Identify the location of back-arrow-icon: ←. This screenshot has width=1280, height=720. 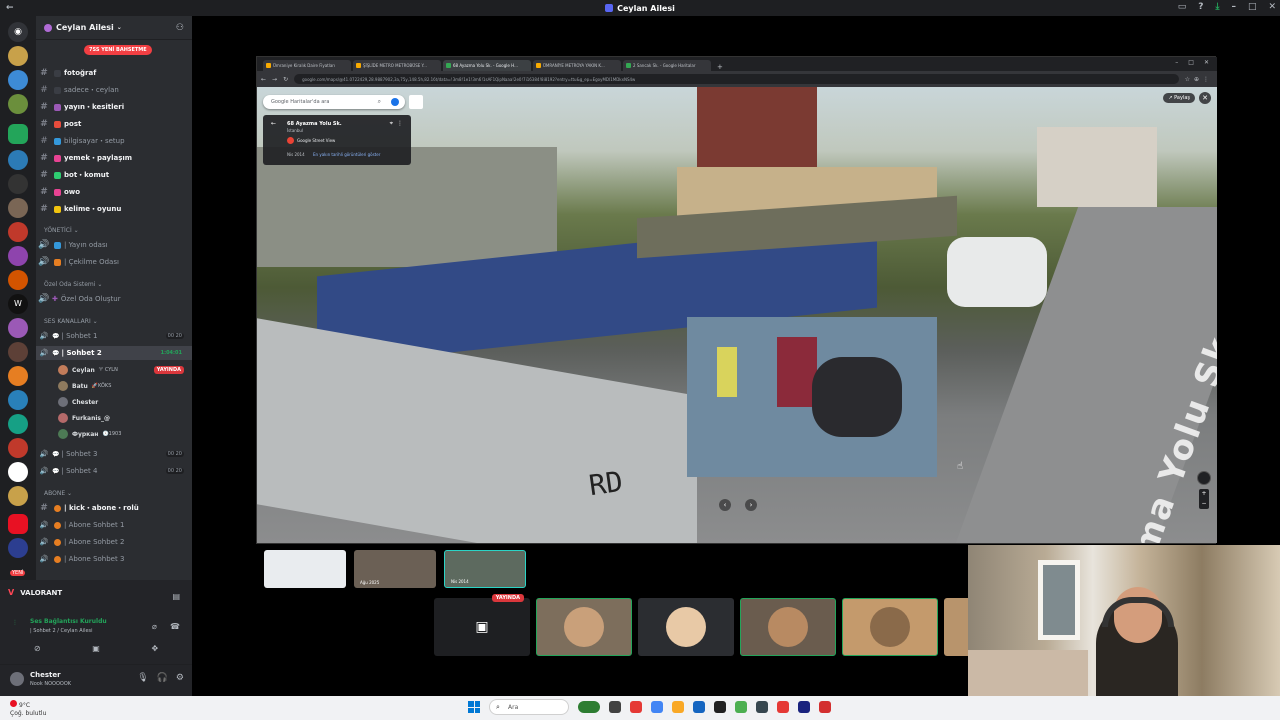
(273, 123).